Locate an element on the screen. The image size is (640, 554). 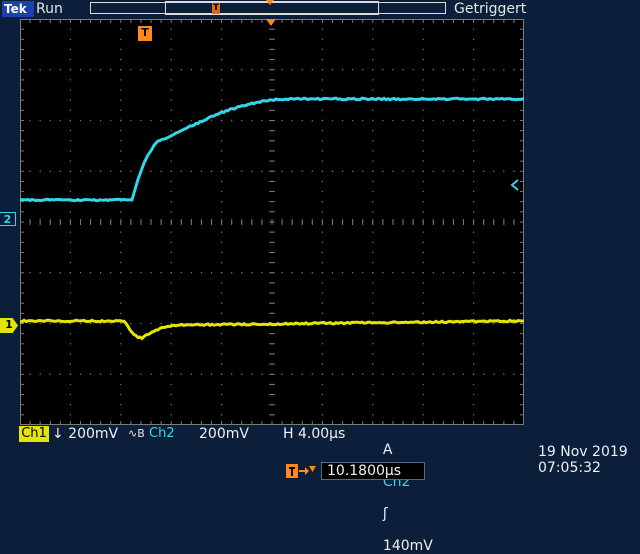
horizontal-scale-readout: H 4.00µs is located at coordinates (314, 434).